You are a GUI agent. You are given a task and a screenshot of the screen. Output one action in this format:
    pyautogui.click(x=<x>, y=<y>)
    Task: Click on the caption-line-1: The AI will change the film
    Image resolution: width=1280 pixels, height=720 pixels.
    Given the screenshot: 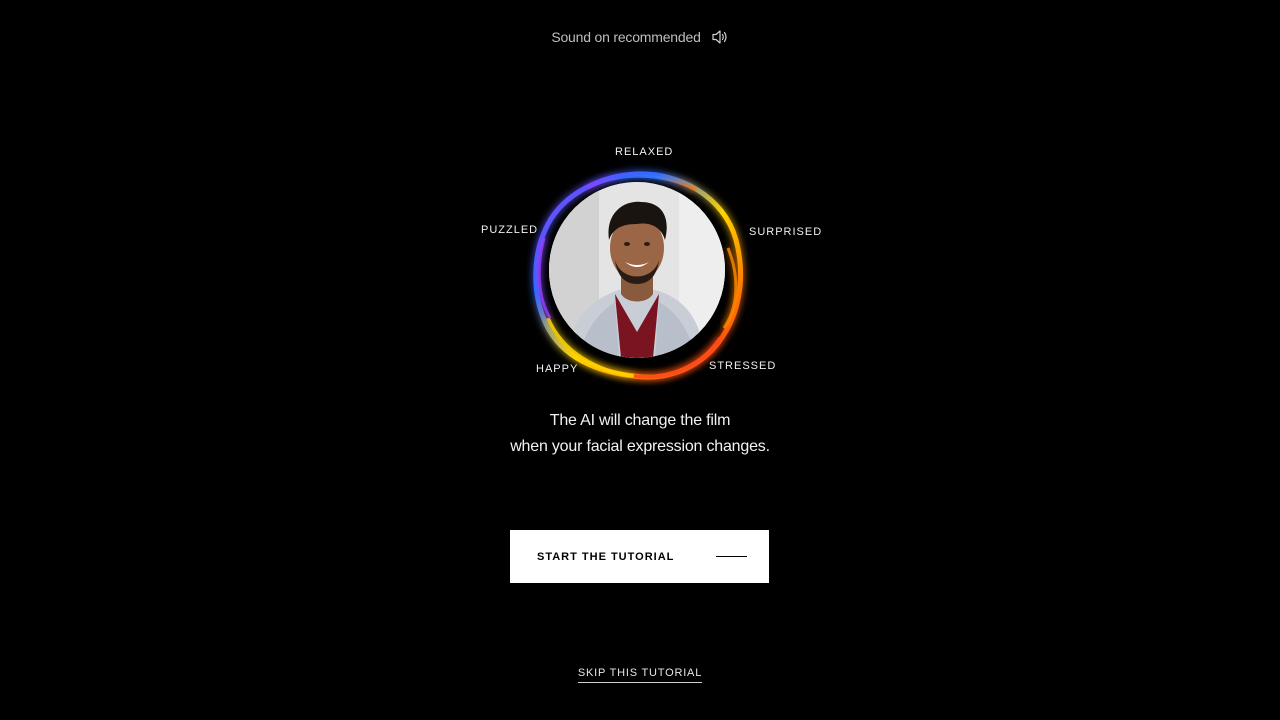 What is the action you would take?
    pyautogui.click(x=640, y=420)
    